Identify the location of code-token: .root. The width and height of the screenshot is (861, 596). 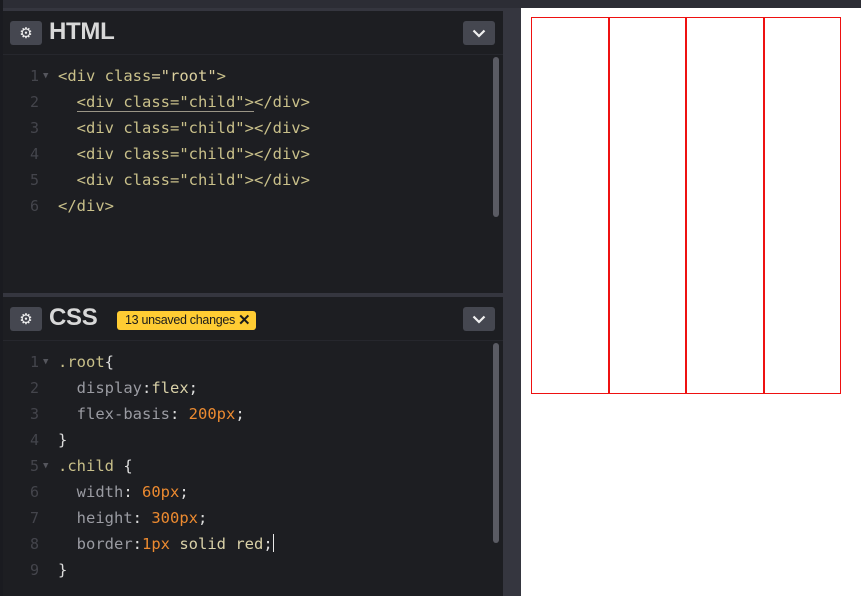
(81, 362).